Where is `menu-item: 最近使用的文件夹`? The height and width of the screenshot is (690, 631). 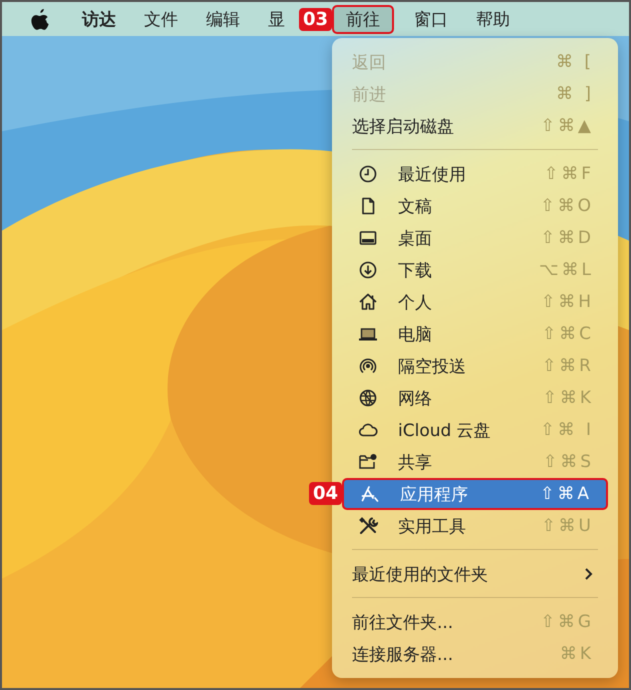 menu-item: 最近使用的文件夹 is located at coordinates (475, 574).